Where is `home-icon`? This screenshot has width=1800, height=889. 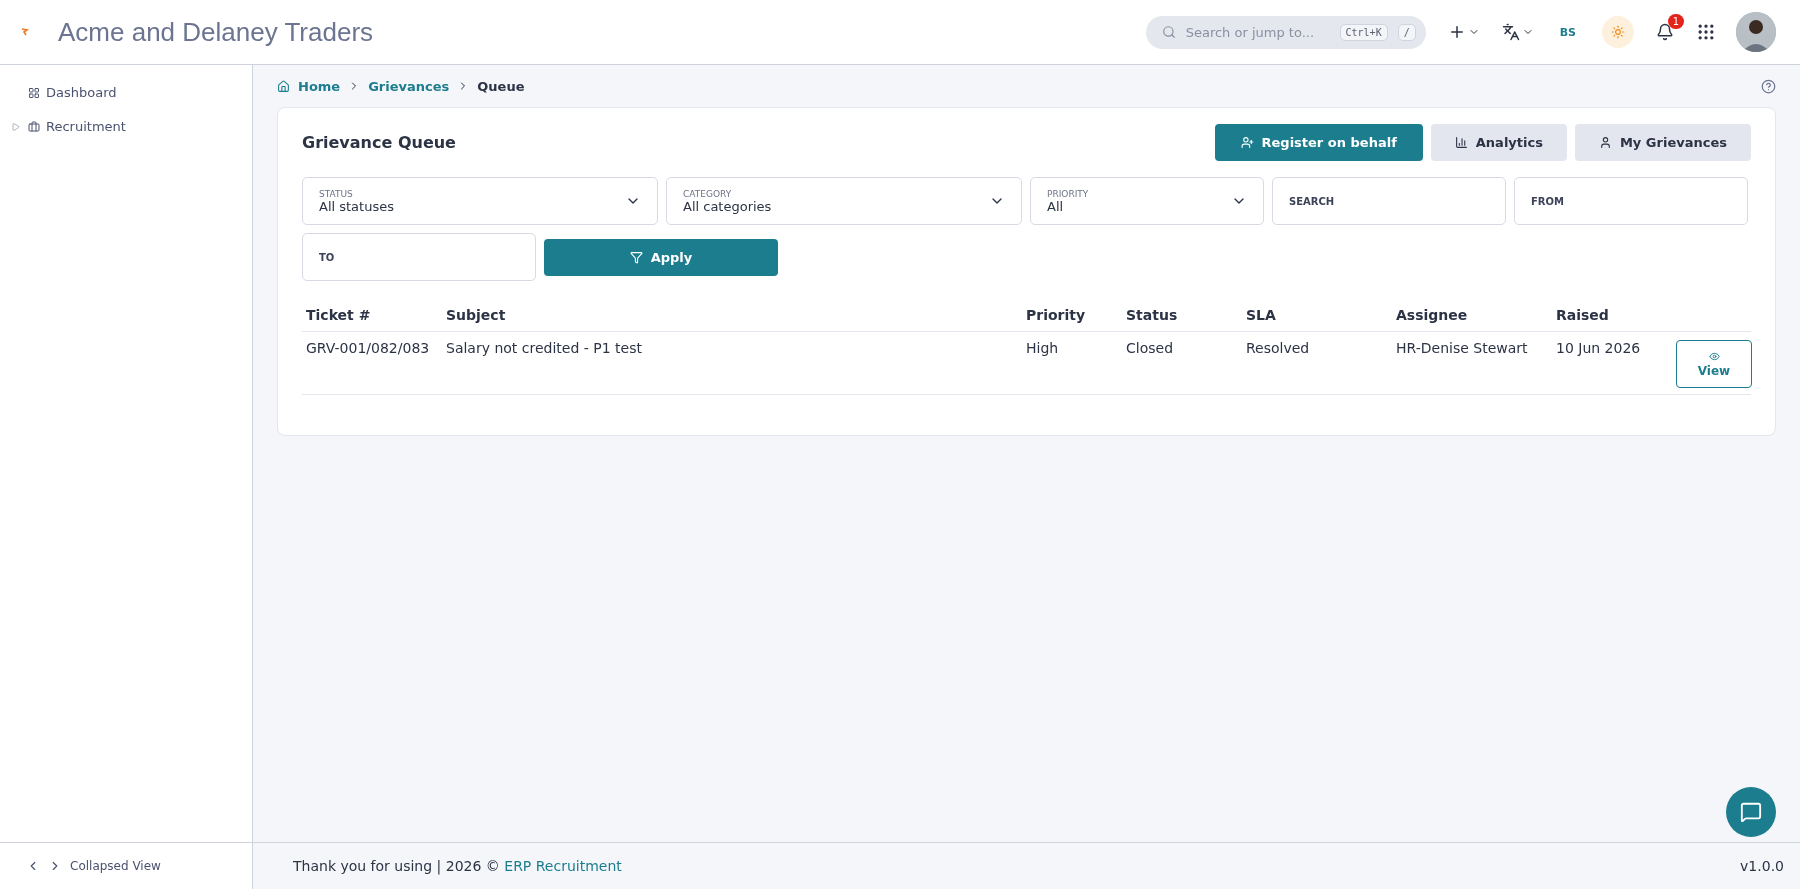
home-icon is located at coordinates (283, 86).